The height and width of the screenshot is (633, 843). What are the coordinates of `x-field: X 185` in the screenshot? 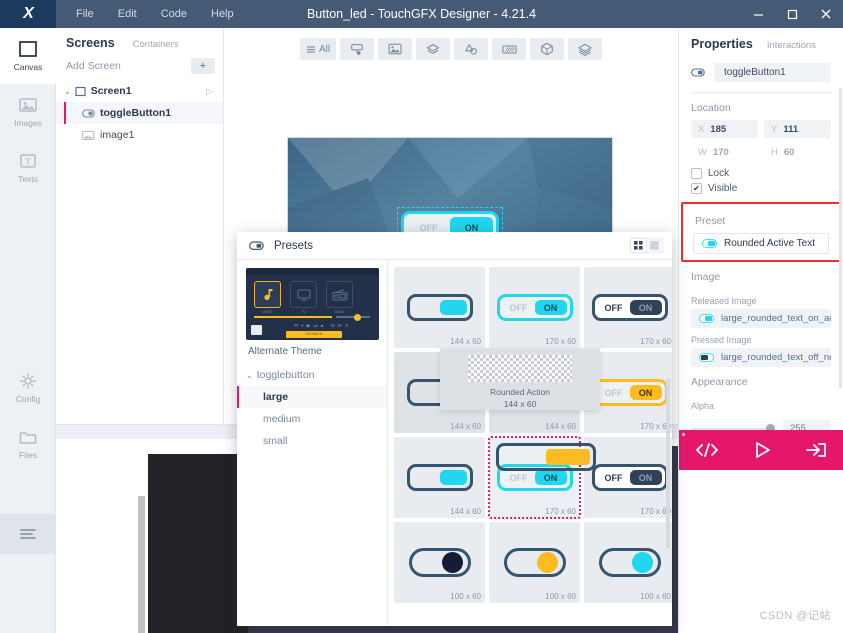 It's located at (724, 129).